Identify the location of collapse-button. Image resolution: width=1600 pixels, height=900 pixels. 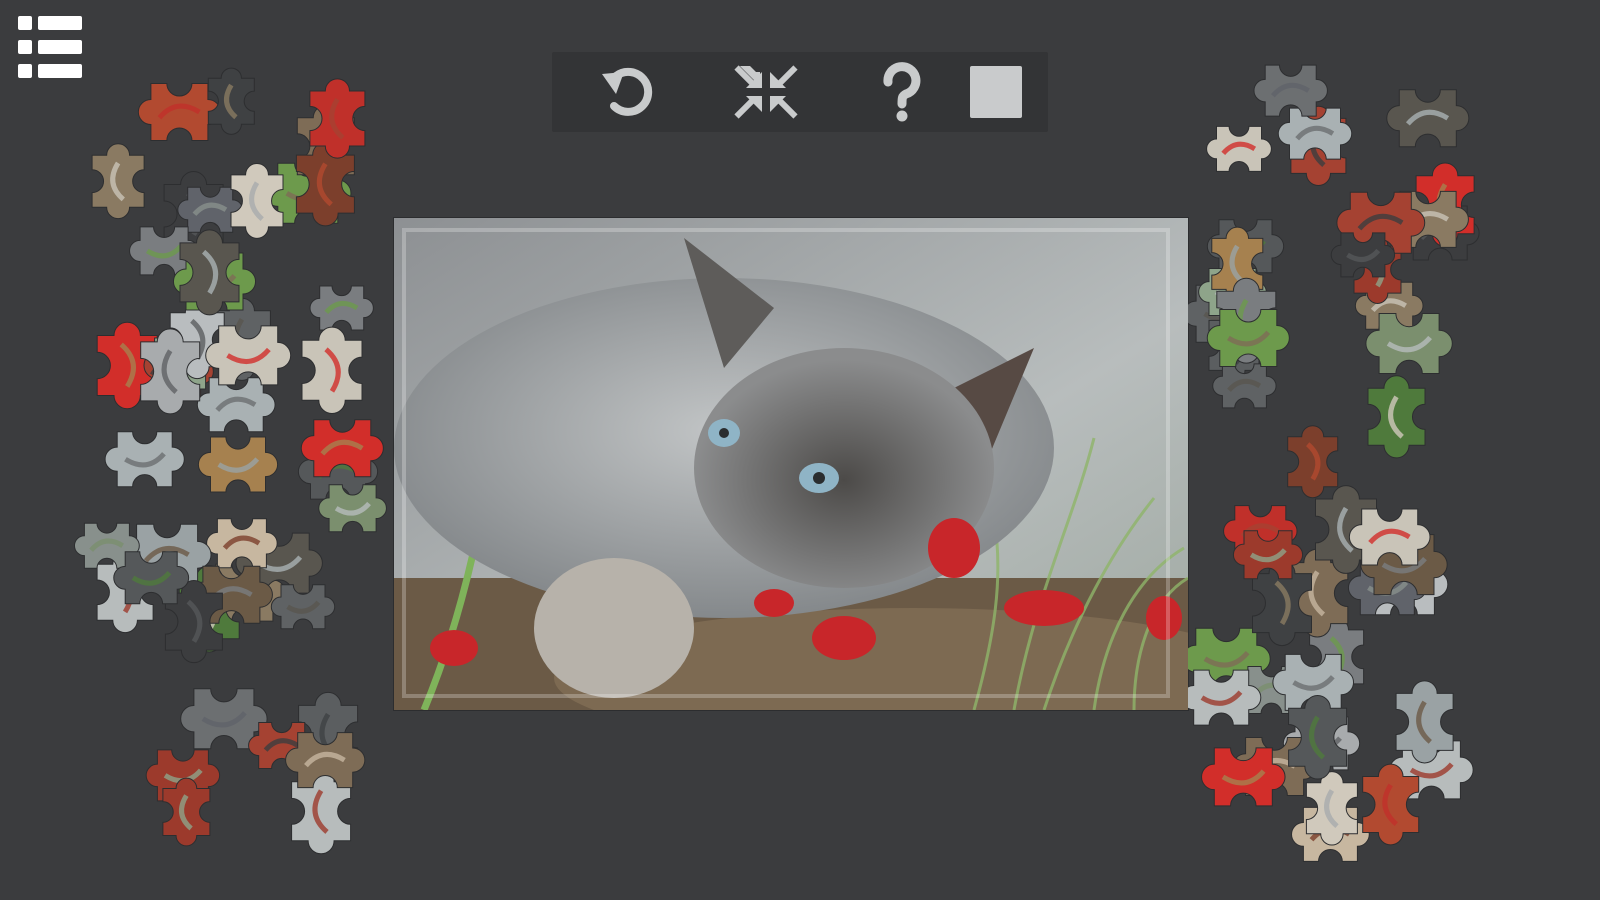
(766, 92).